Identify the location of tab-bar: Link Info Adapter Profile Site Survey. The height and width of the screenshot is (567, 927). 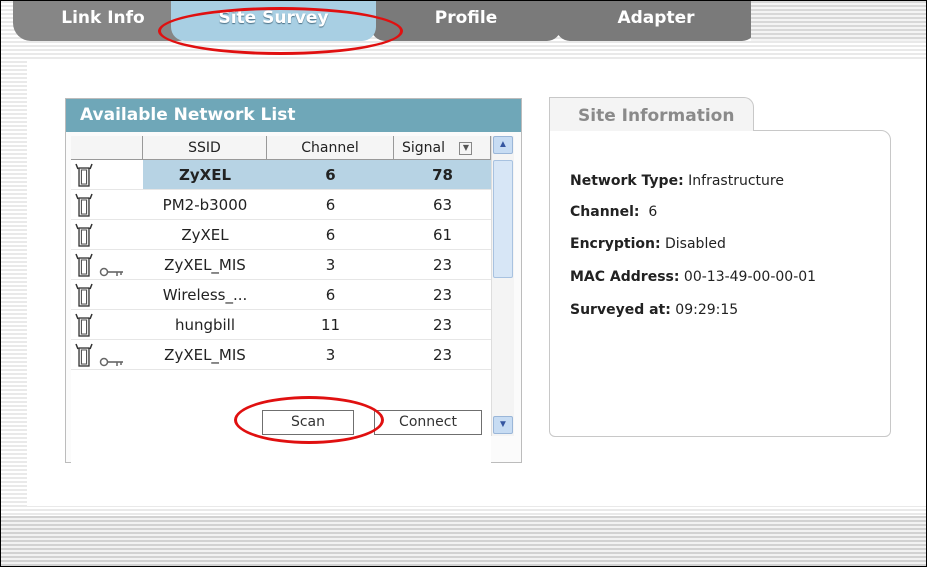
(463, 23).